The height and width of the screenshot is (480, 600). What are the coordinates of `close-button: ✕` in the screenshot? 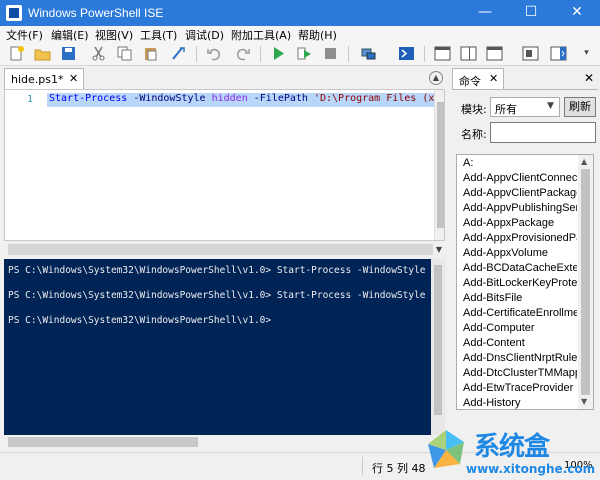 It's located at (577, 13).